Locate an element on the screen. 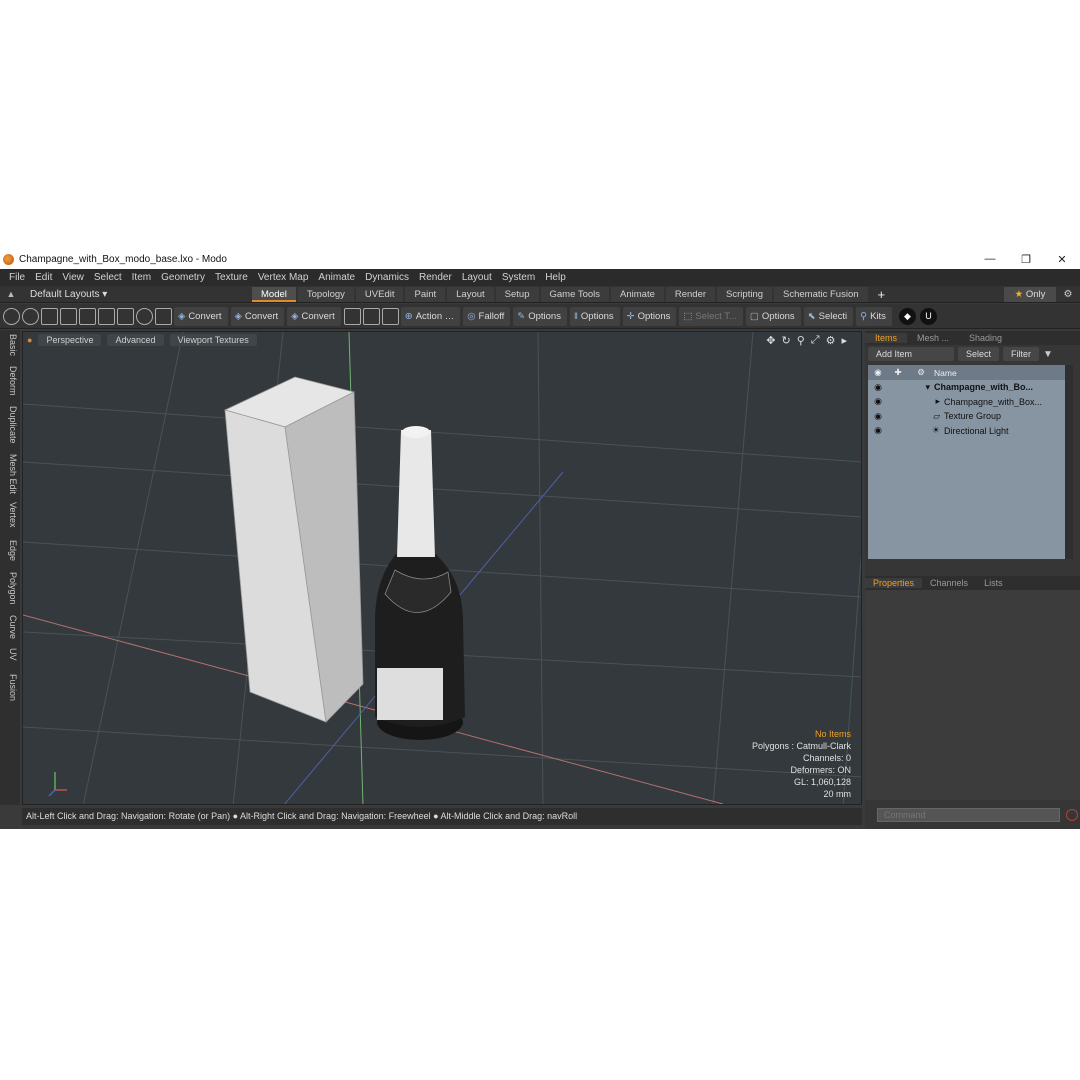 The width and height of the screenshot is (1080, 1080). items-scrollbar is located at coordinates (1069, 462).